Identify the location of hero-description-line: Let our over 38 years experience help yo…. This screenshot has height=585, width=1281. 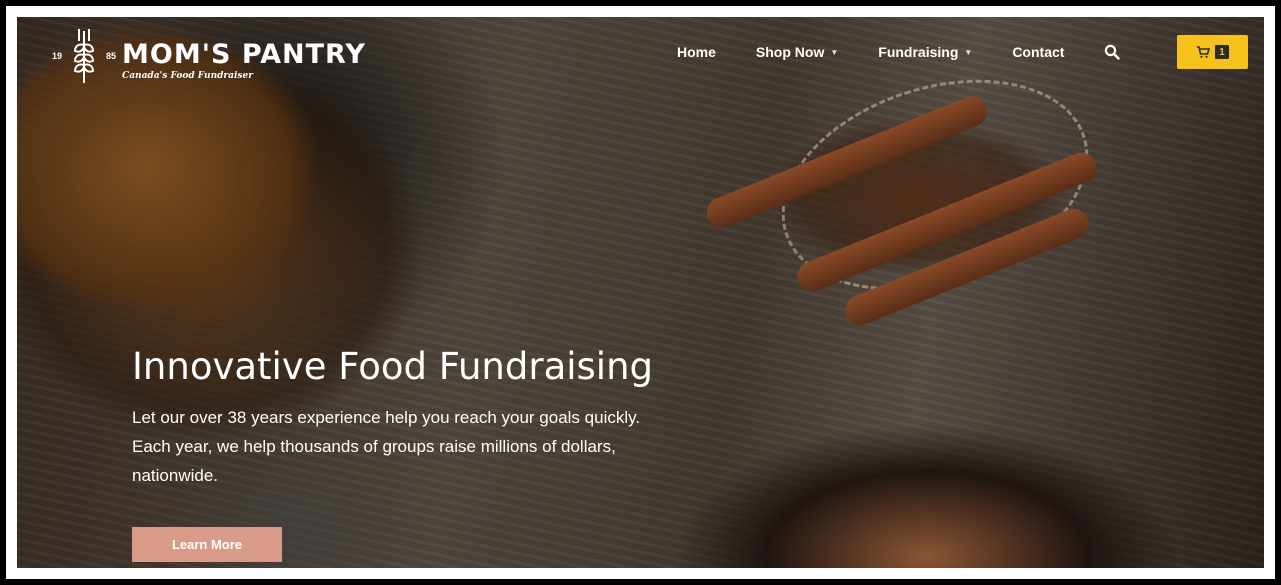
(386, 417).